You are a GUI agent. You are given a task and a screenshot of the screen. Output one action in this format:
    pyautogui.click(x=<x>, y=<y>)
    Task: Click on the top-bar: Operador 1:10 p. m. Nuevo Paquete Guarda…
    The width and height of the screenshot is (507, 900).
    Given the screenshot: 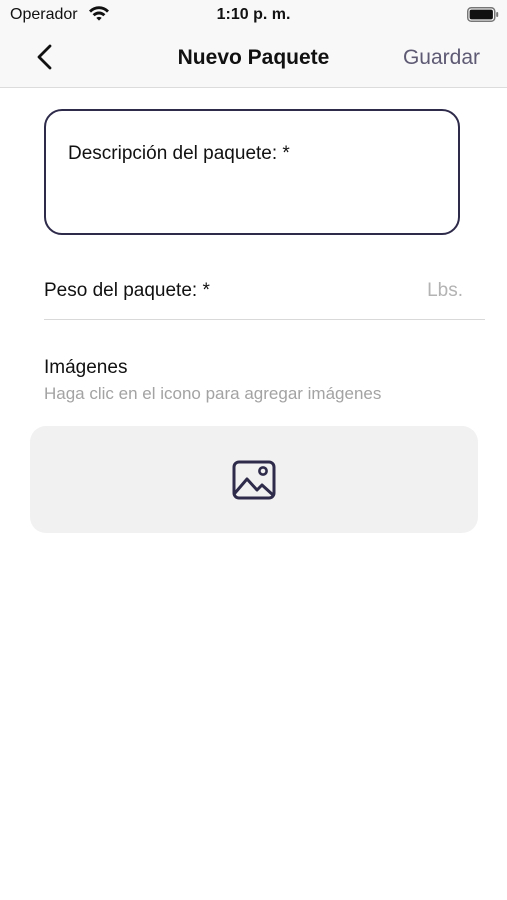 What is the action you would take?
    pyautogui.click(x=253, y=44)
    